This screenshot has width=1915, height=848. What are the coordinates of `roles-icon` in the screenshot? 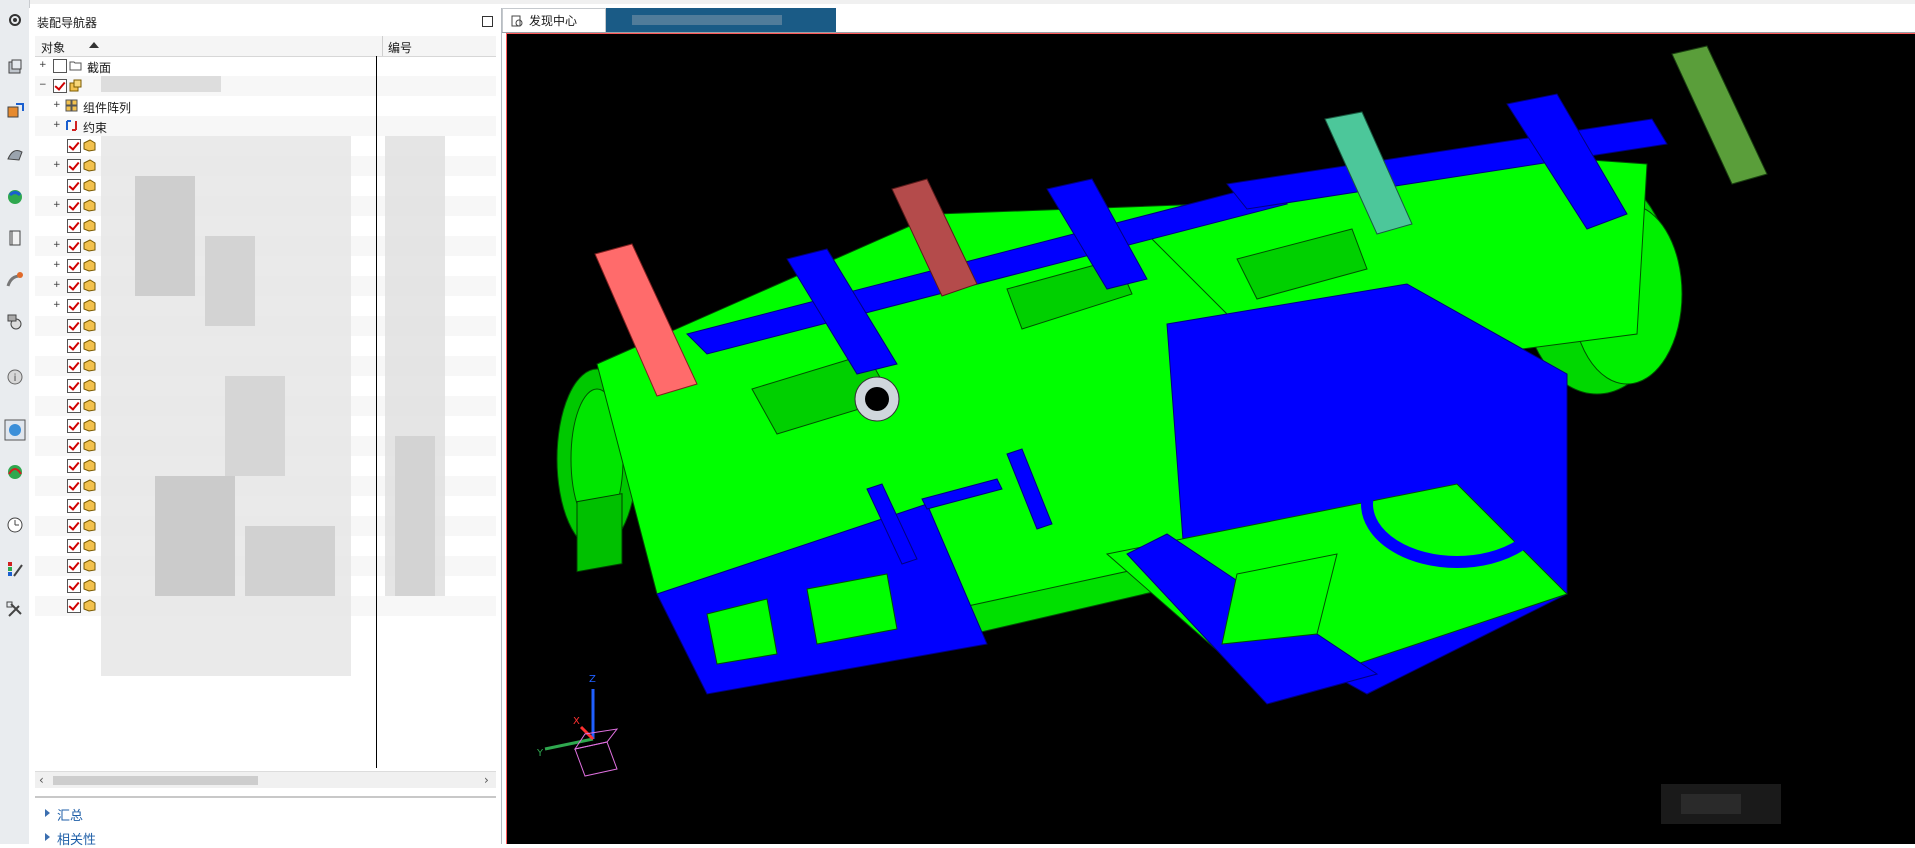 It's located at (15, 472).